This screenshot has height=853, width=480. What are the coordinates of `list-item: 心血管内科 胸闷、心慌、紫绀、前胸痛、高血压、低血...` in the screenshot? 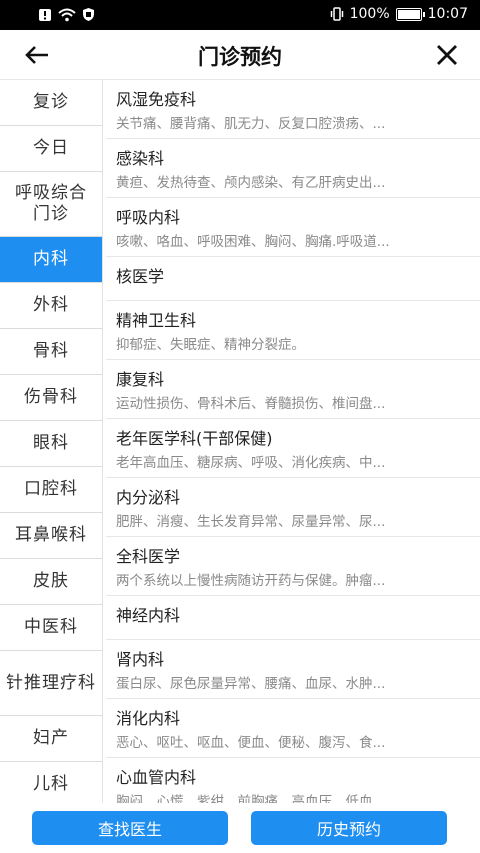 It's located at (293, 780).